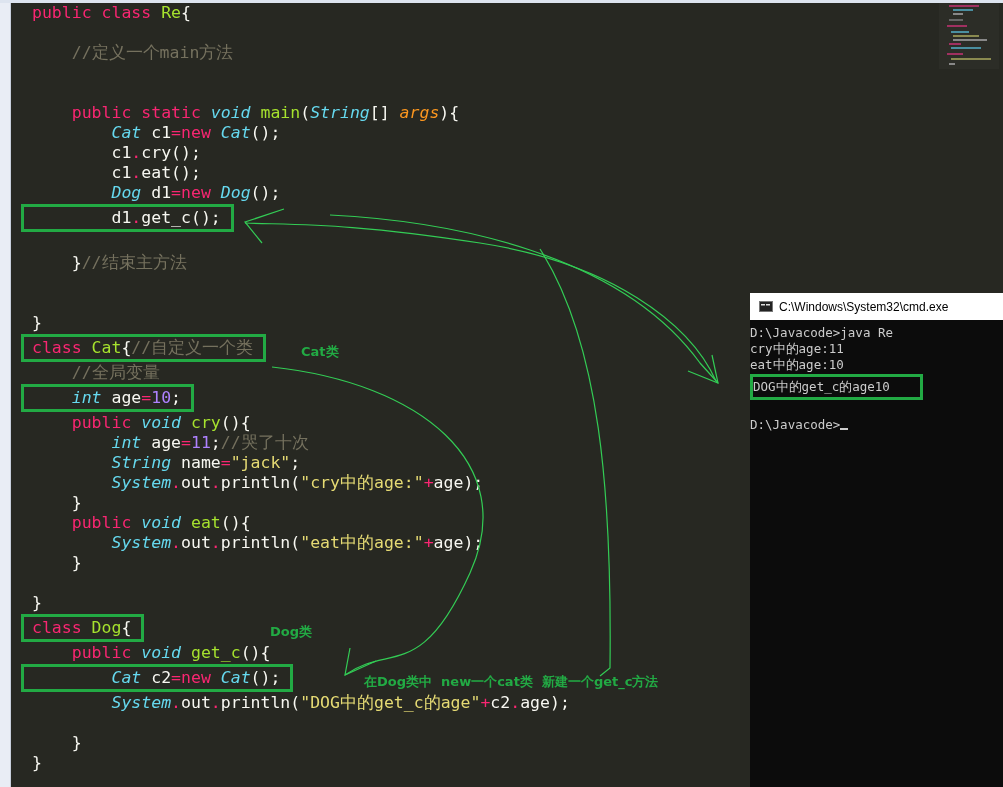  I want to click on code-line: c1.cry();, so click(155, 153).